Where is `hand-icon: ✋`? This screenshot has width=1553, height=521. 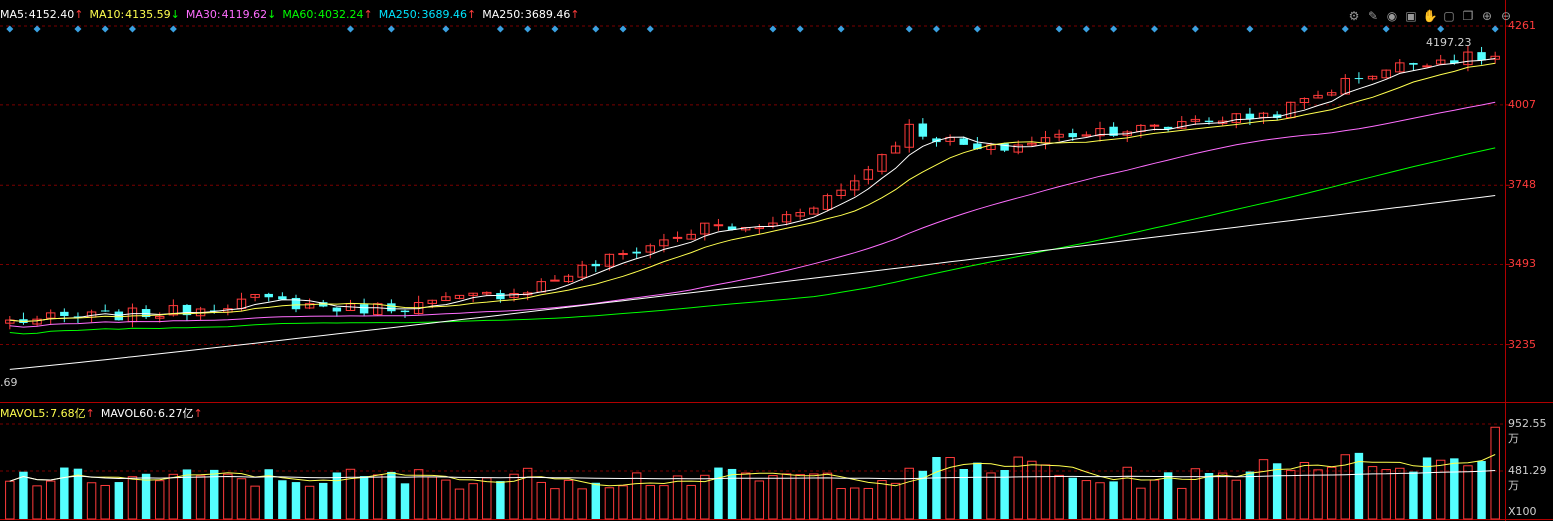 hand-icon: ✋ is located at coordinates (1430, 16).